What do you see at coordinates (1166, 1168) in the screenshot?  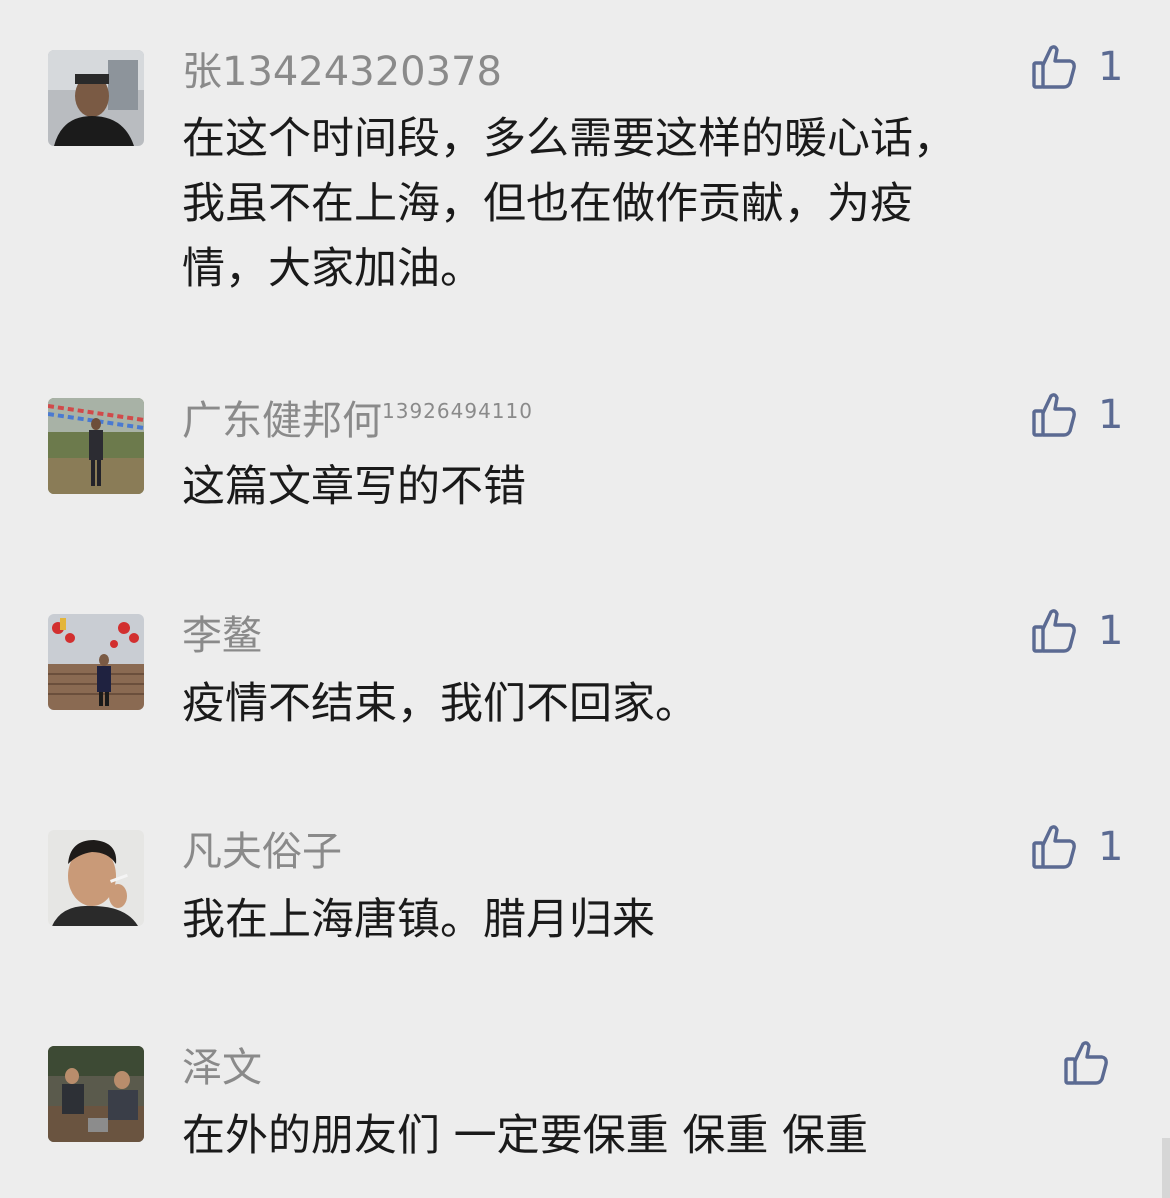 I see `scrollbar` at bounding box center [1166, 1168].